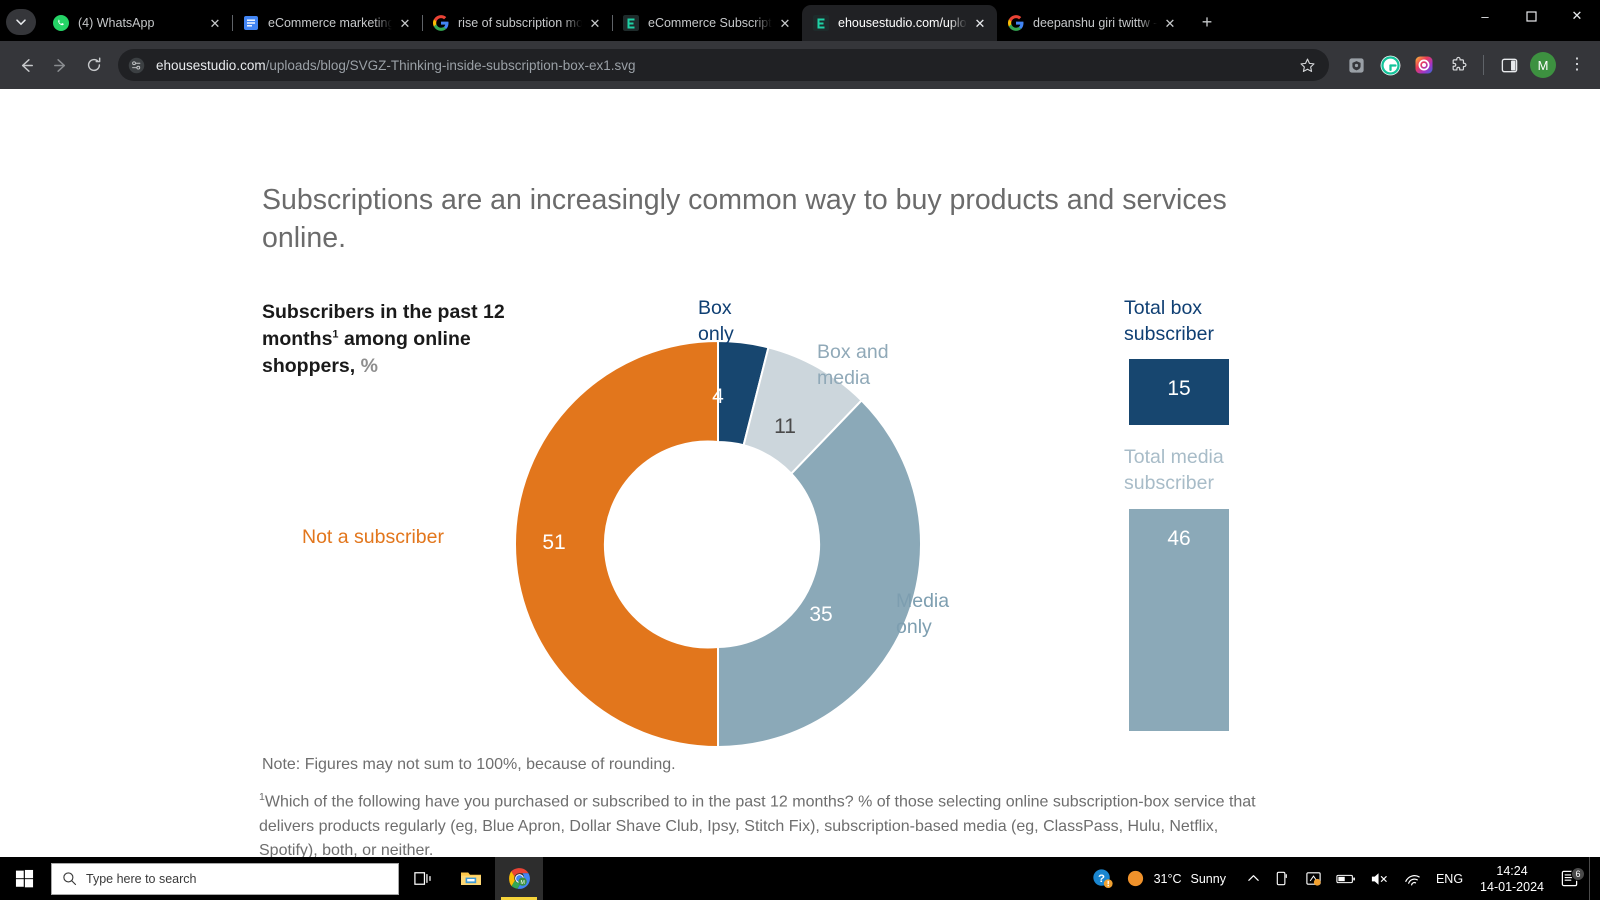 This screenshot has width=1600, height=900. What do you see at coordinates (1531, 16) in the screenshot?
I see `maximize-button` at bounding box center [1531, 16].